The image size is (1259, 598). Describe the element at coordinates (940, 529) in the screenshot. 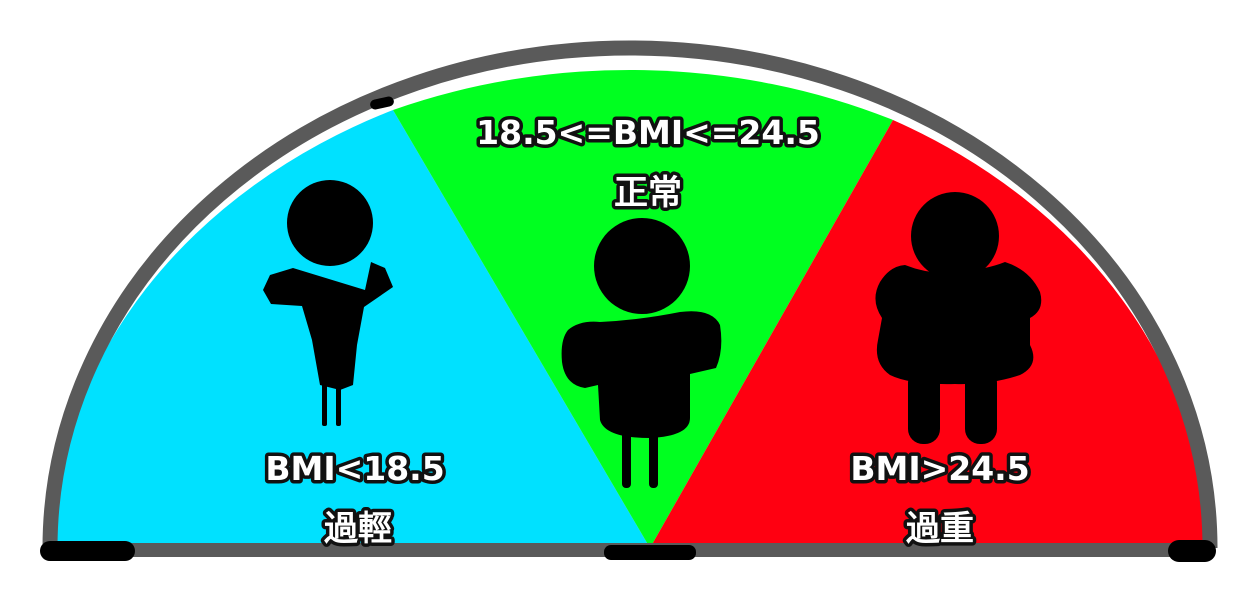

I see `overweight-status-label: 過重` at that location.